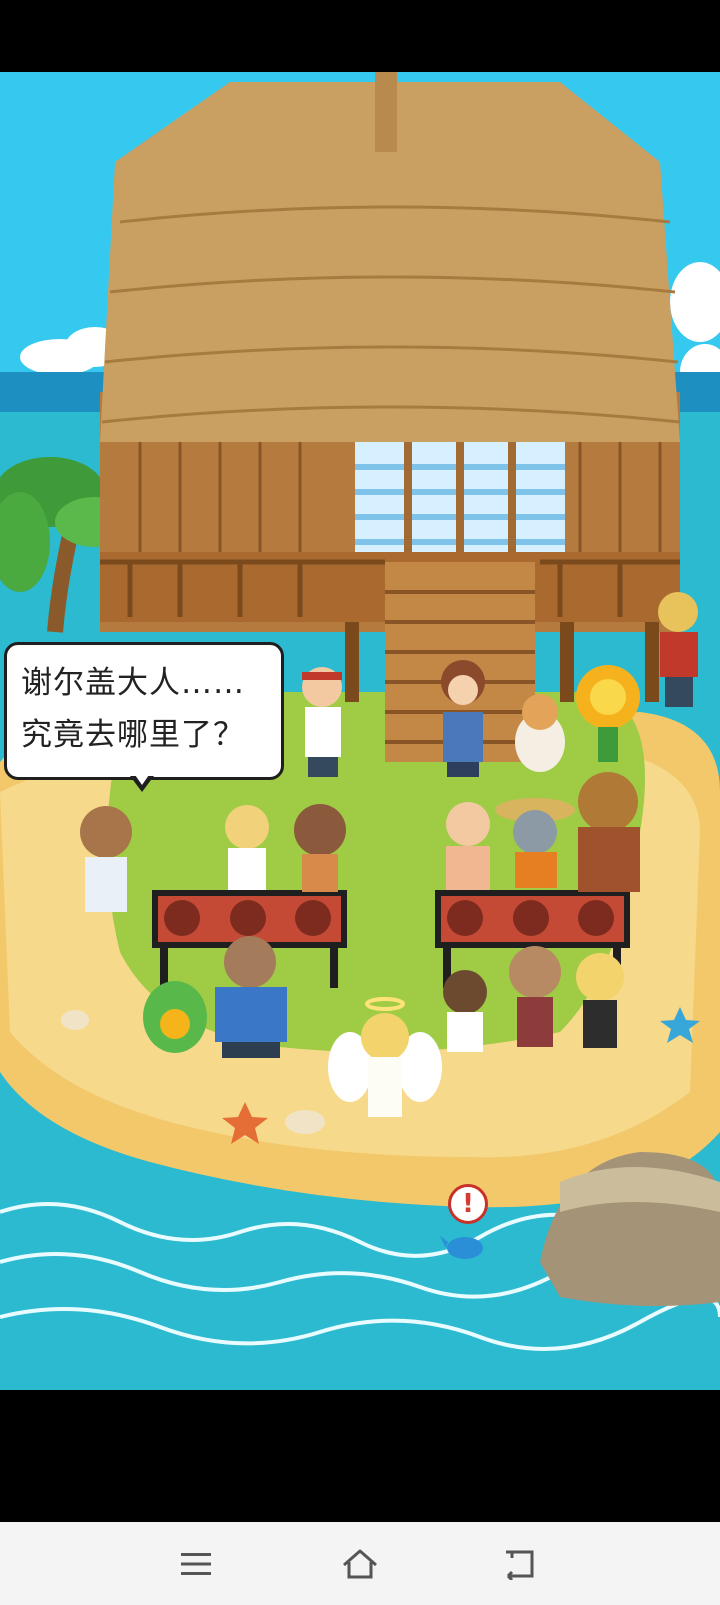 The height and width of the screenshot is (1605, 720). I want to click on character-bald-man, so click(468, 846).